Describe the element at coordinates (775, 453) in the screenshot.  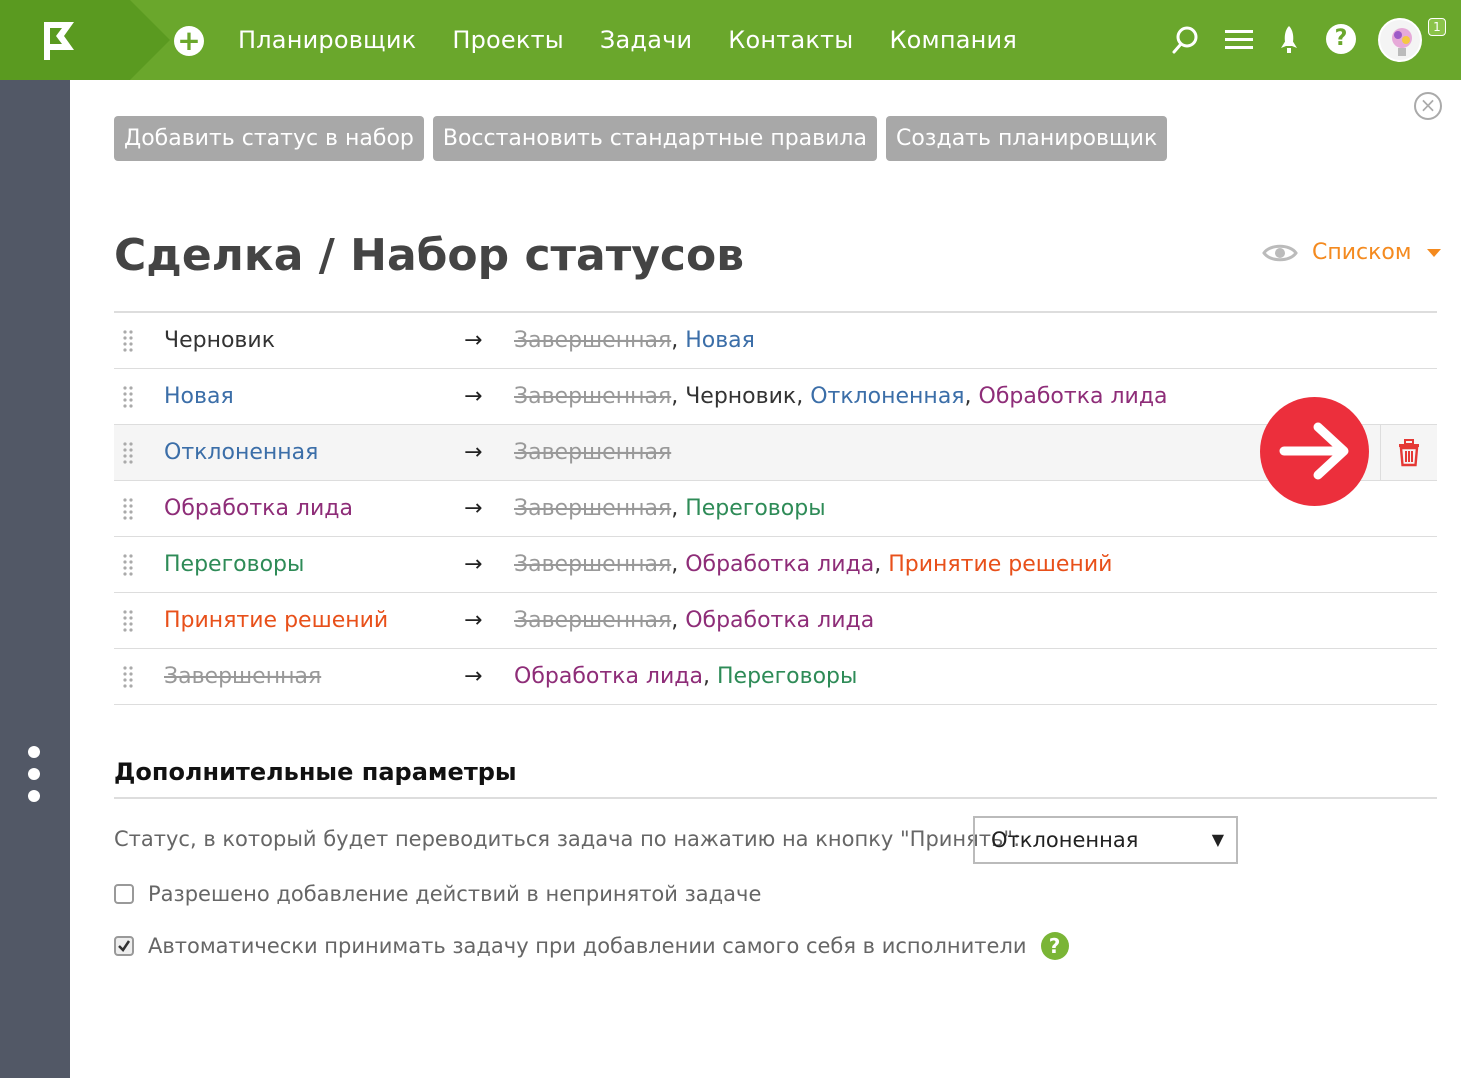
I see `table-row: Отклоненная → Завершенная` at that location.